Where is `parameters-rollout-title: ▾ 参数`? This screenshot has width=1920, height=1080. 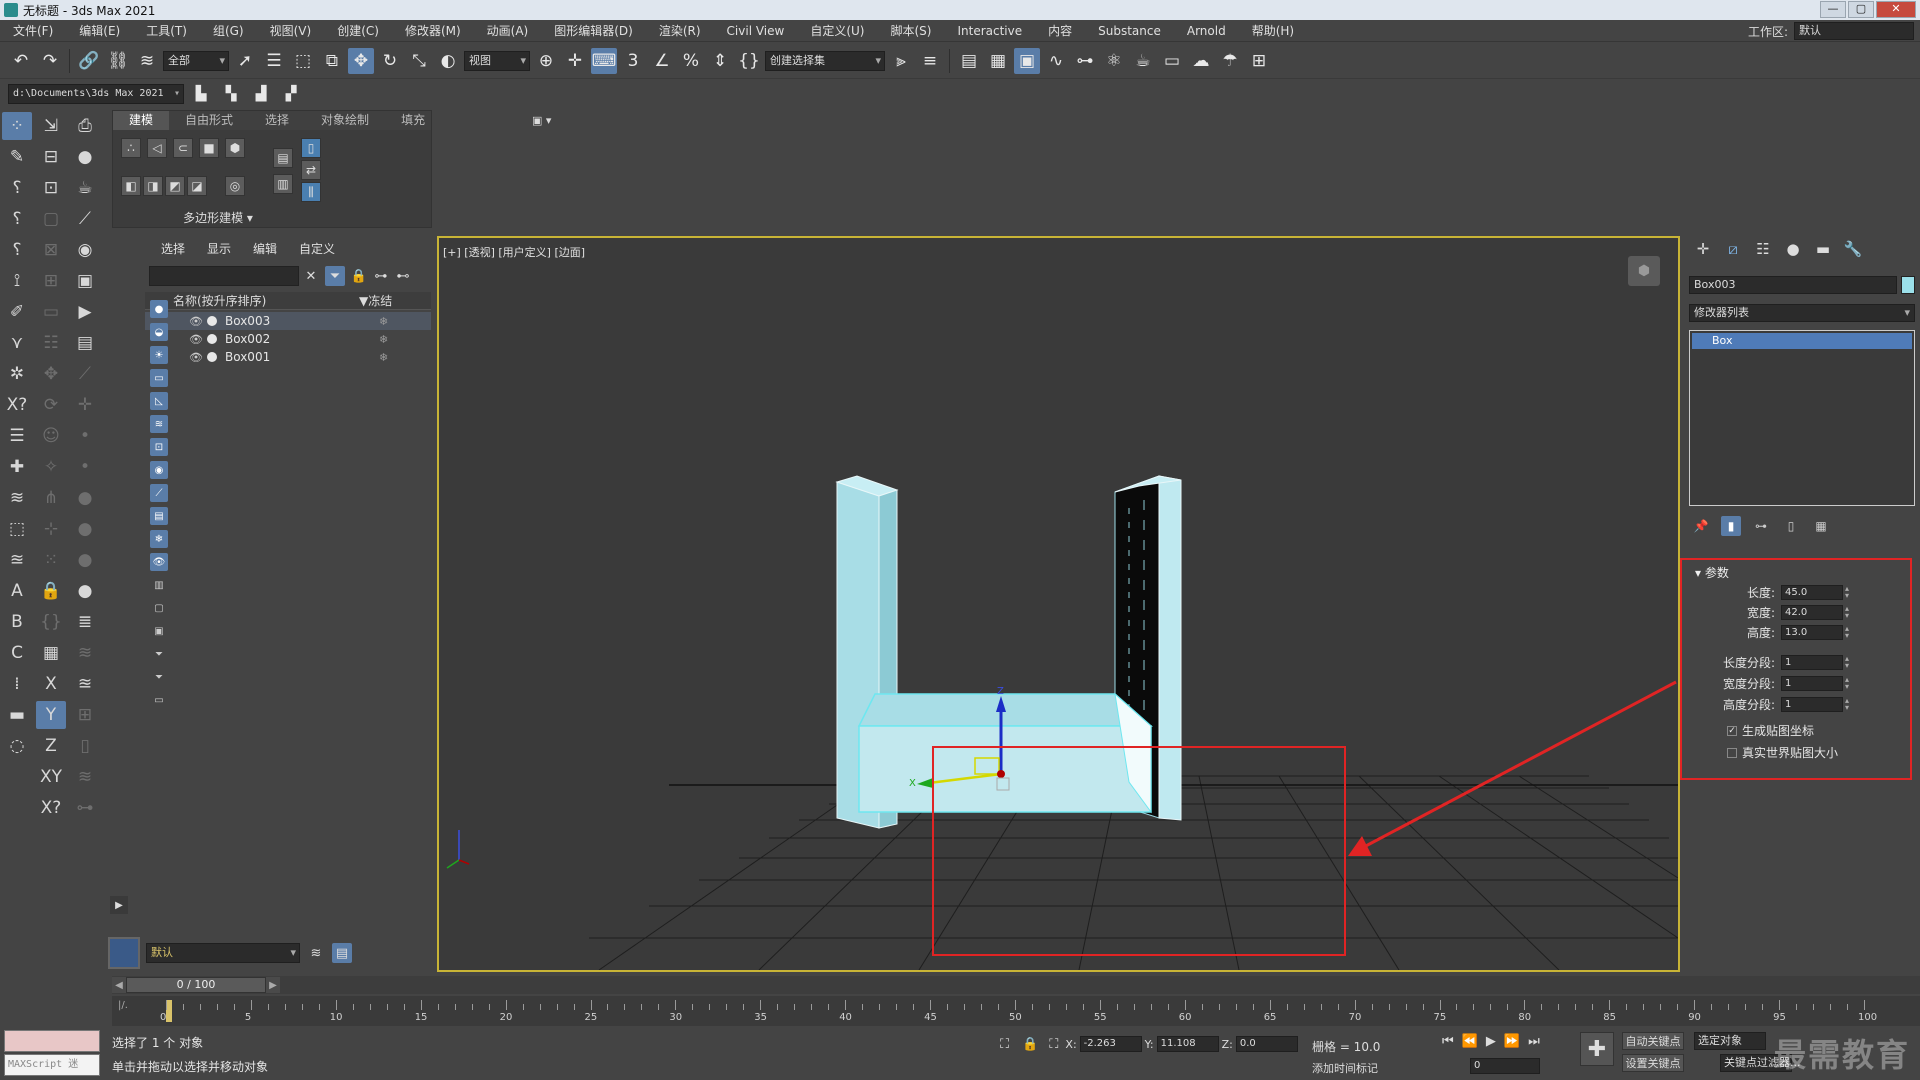 parameters-rollout-title: ▾ 参数 is located at coordinates (1712, 572).